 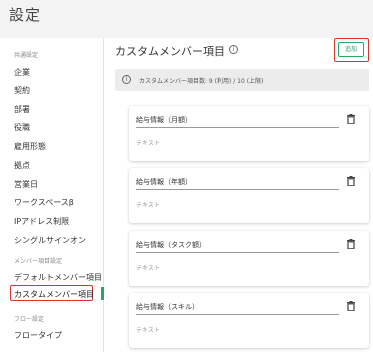 What do you see at coordinates (26, 184) in the screenshot?
I see `sidebar-item-business-day: 営業日` at bounding box center [26, 184].